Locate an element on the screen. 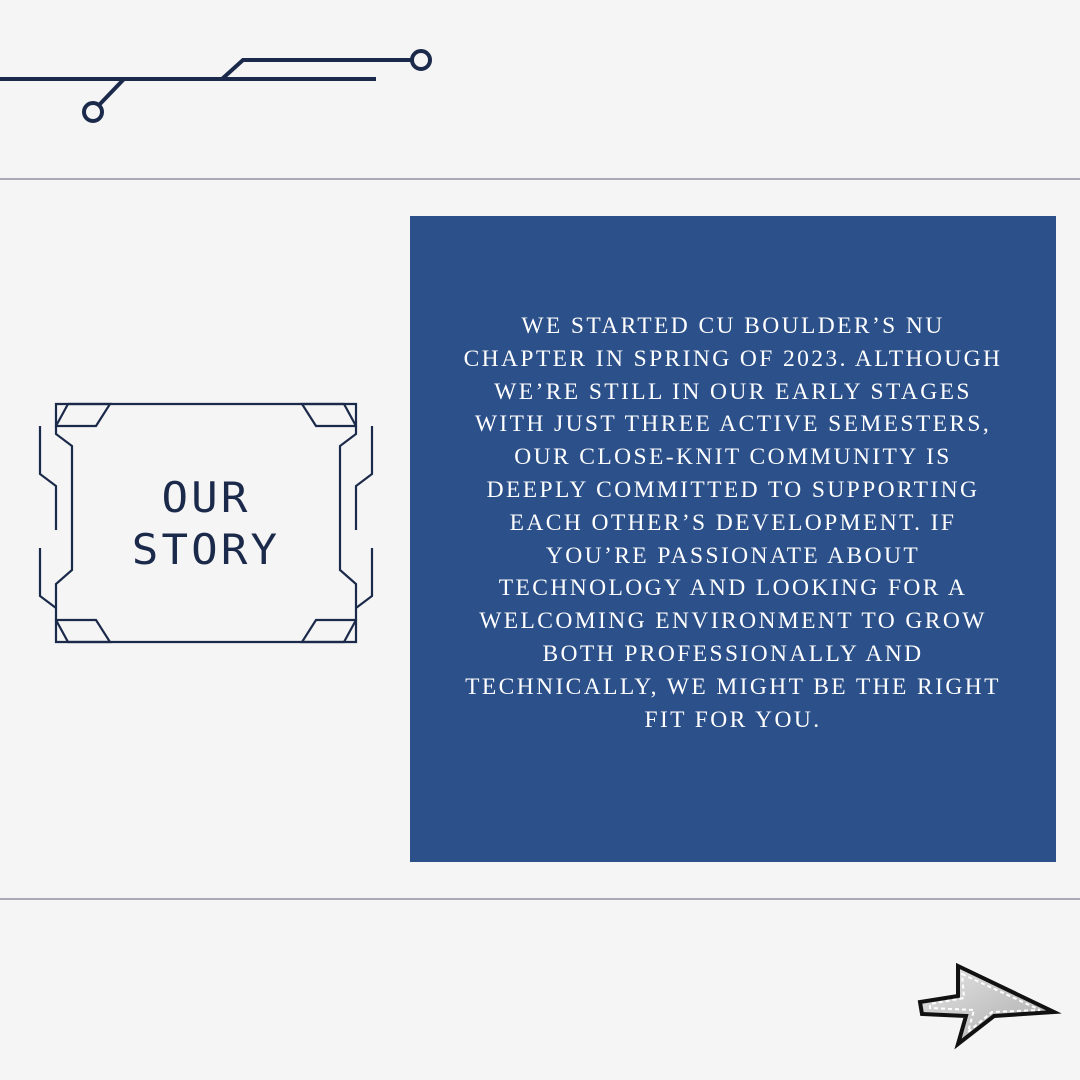 The image size is (1080, 1080). page-title: OUR STORY is located at coordinates (206, 524).